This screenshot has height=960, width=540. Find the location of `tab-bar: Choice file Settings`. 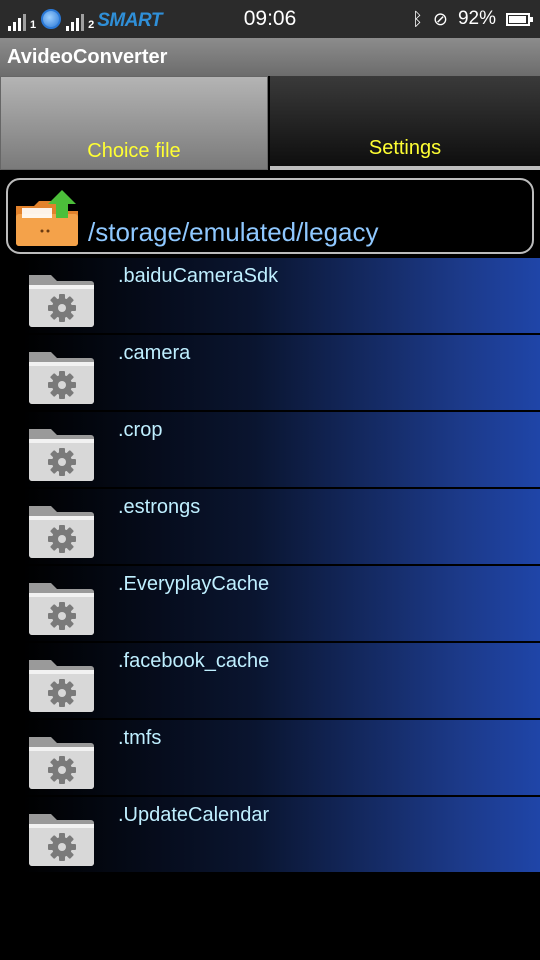

tab-bar: Choice file Settings is located at coordinates (270, 123).